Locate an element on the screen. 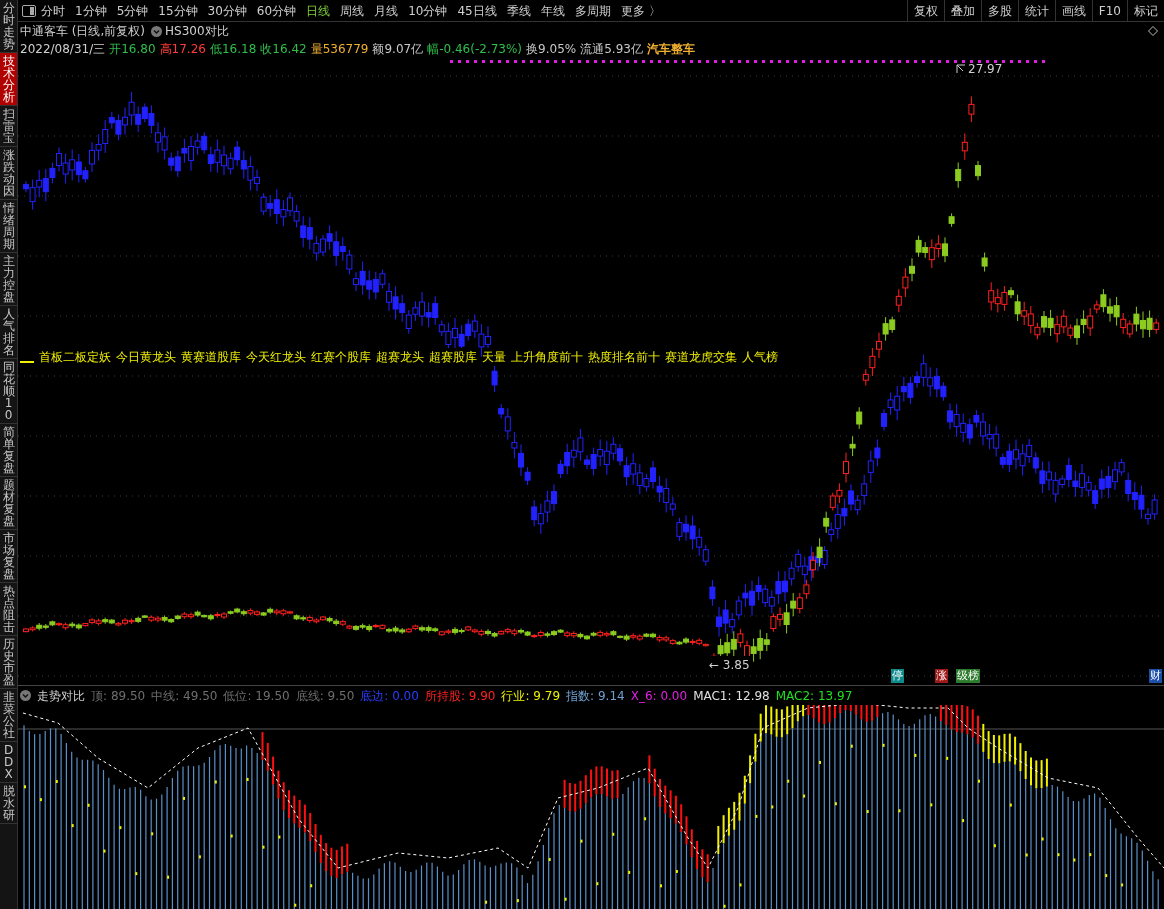  period-tab: 月线 is located at coordinates (386, 10).